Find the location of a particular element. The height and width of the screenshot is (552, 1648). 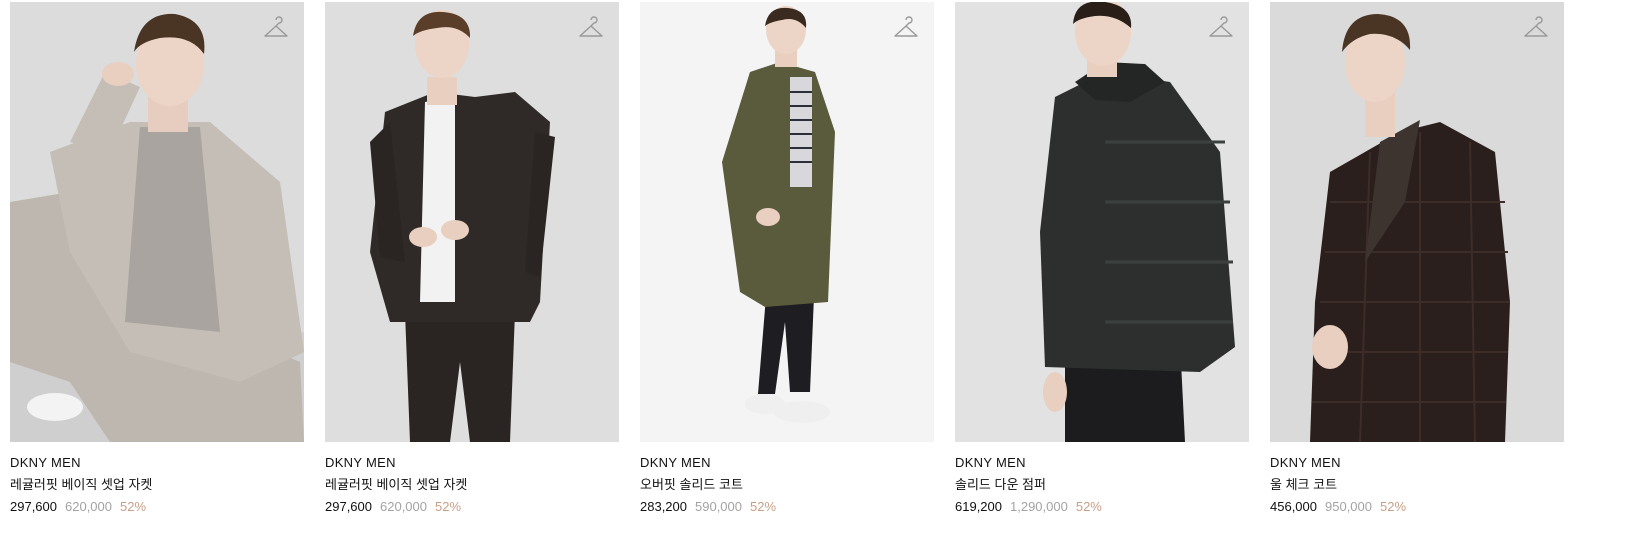

product-name: 울 체크 코트 is located at coordinates (1417, 485).